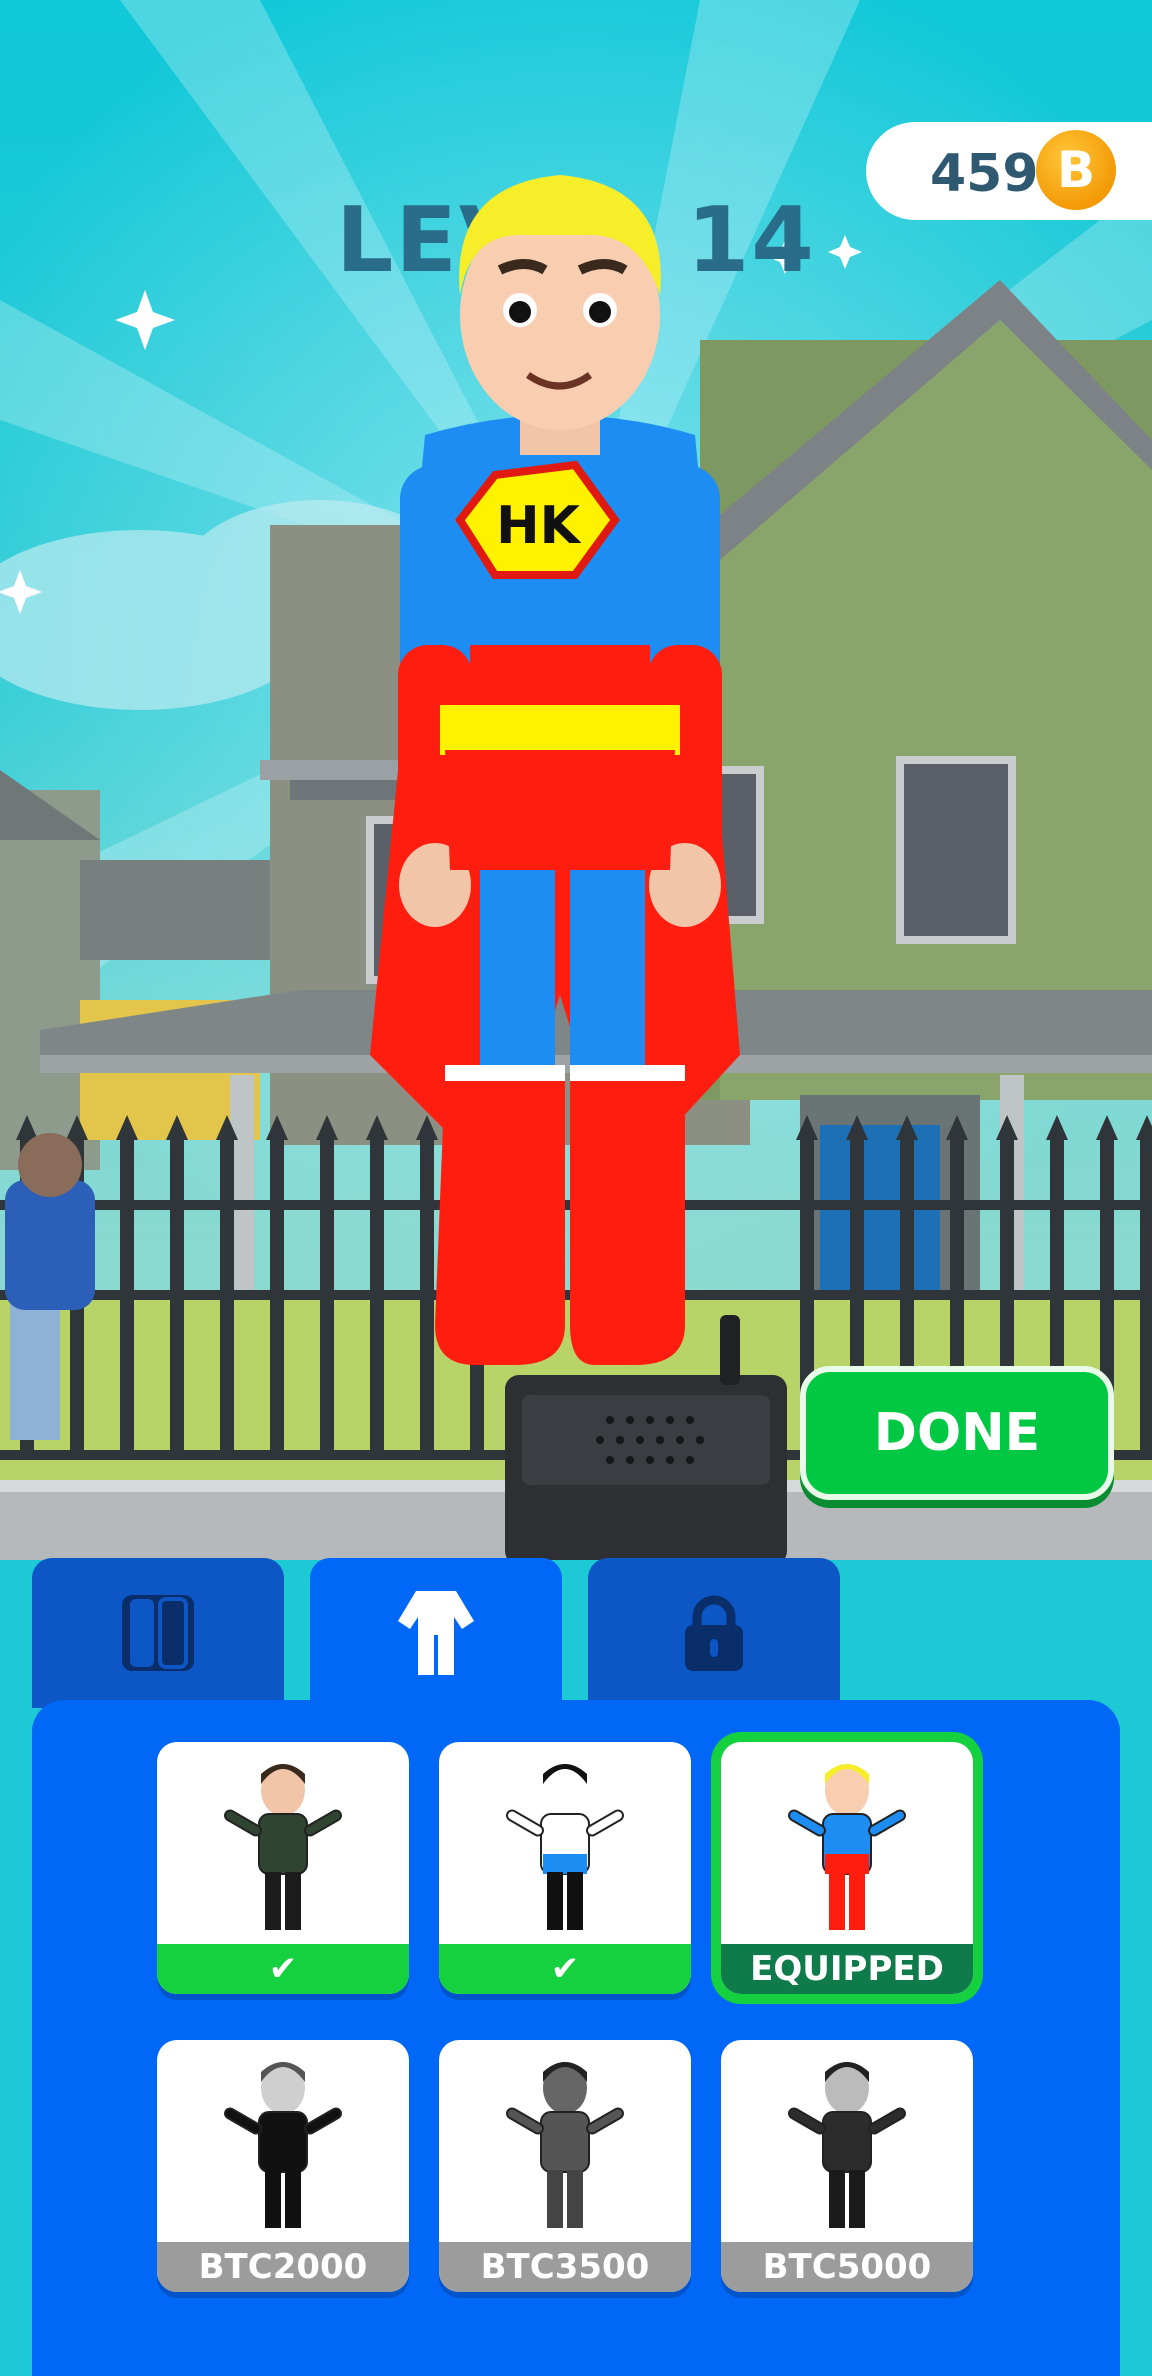 The image size is (1152, 2376). What do you see at coordinates (1076, 170) in the screenshot?
I see `bitcoin-coin-icon: B` at bounding box center [1076, 170].